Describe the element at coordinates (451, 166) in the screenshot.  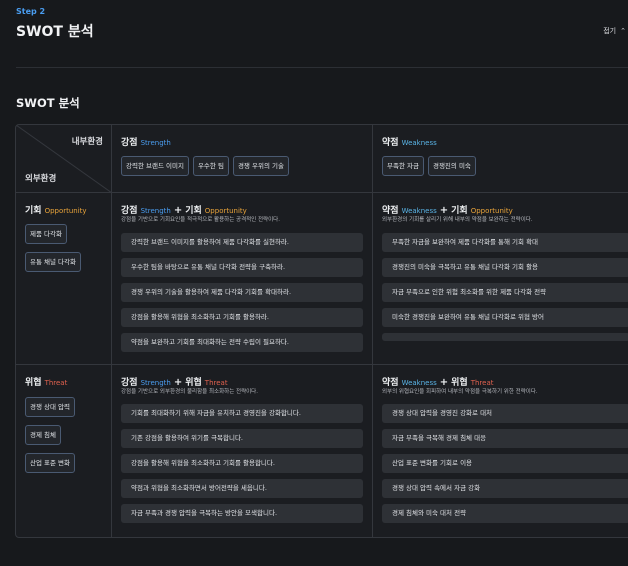
I see `weakness-chip: 경쟁진의 미숙` at that location.